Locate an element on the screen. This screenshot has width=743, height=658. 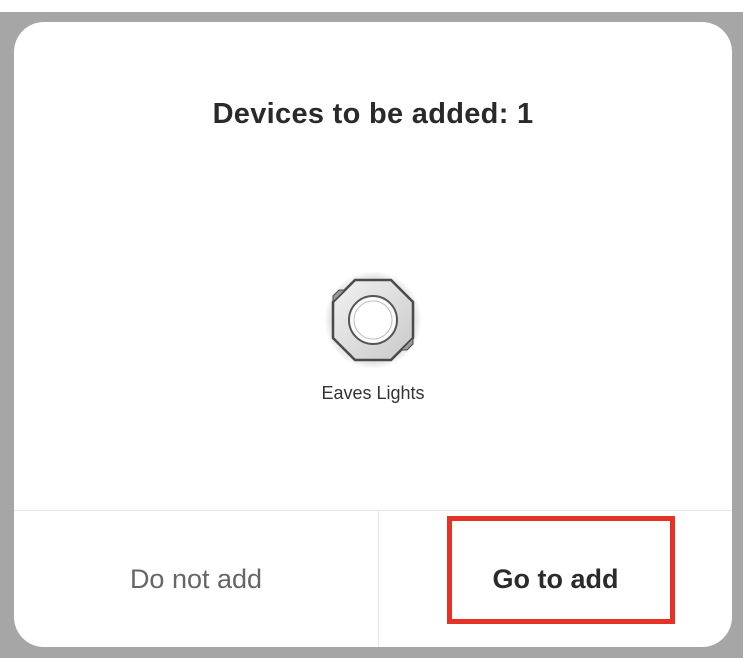
go-to-add-button: Go to add is located at coordinates (555, 579).